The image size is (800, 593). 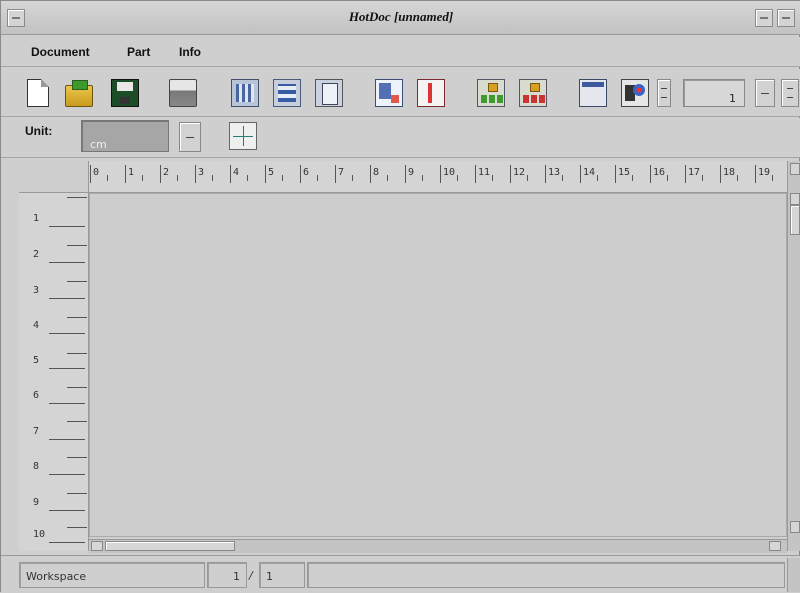 What do you see at coordinates (54, 177) in the screenshot?
I see `ruler-corner` at bounding box center [54, 177].